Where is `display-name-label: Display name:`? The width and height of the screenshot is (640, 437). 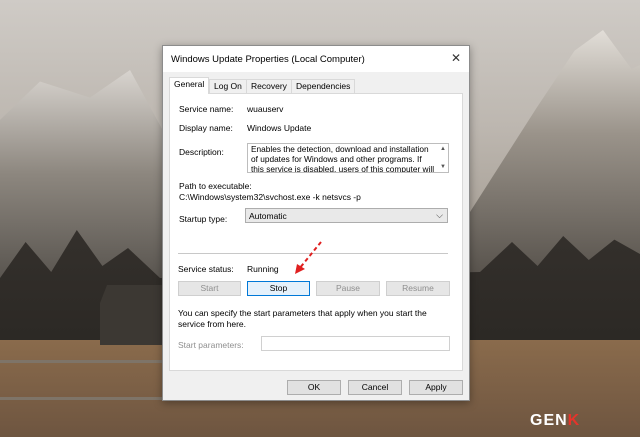 display-name-label: Display name: is located at coordinates (206, 128).